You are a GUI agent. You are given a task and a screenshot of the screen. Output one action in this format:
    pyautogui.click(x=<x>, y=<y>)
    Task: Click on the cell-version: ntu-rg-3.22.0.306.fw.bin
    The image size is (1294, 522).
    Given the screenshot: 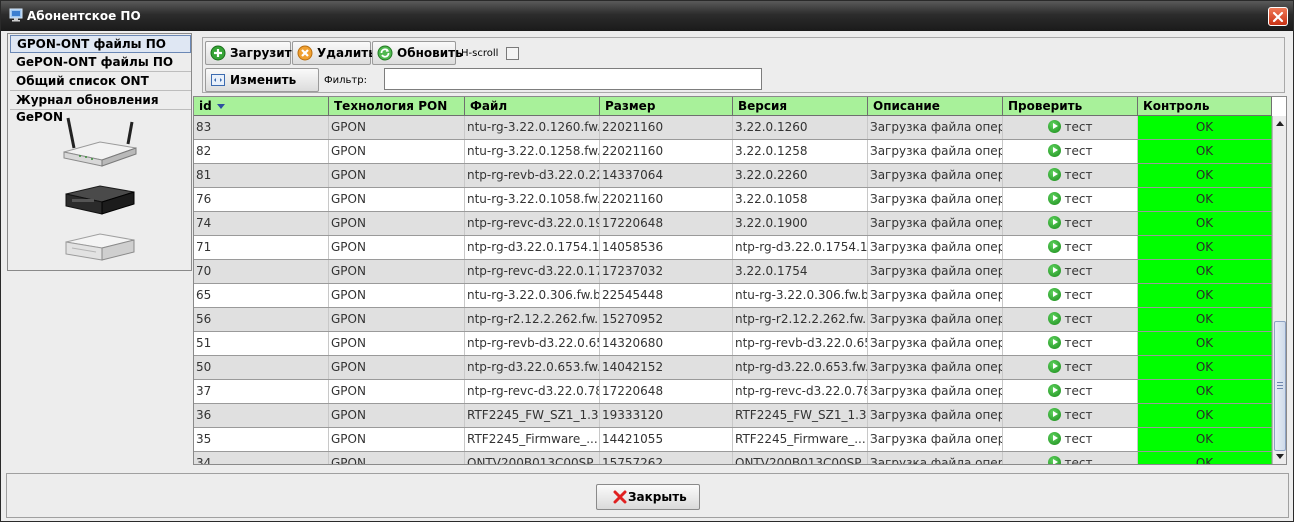 What is the action you would take?
    pyautogui.click(x=800, y=295)
    